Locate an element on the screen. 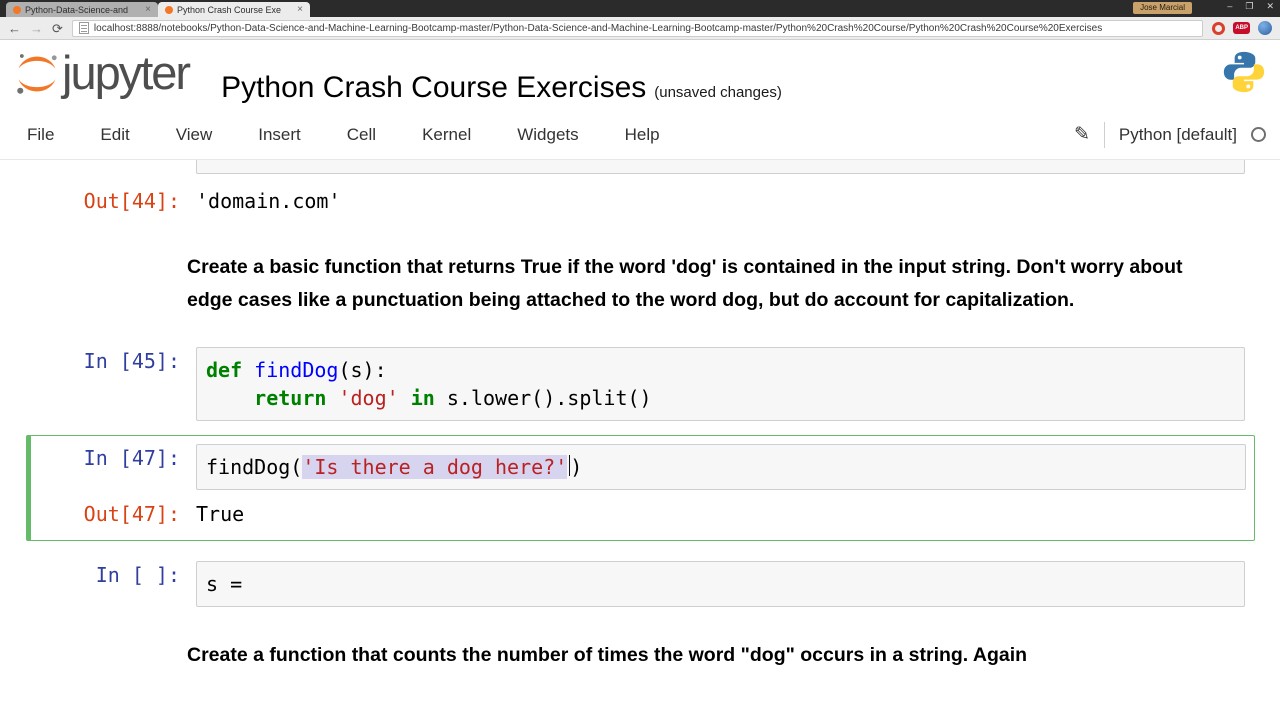  refresh-button: ⟳ is located at coordinates (57, 28).